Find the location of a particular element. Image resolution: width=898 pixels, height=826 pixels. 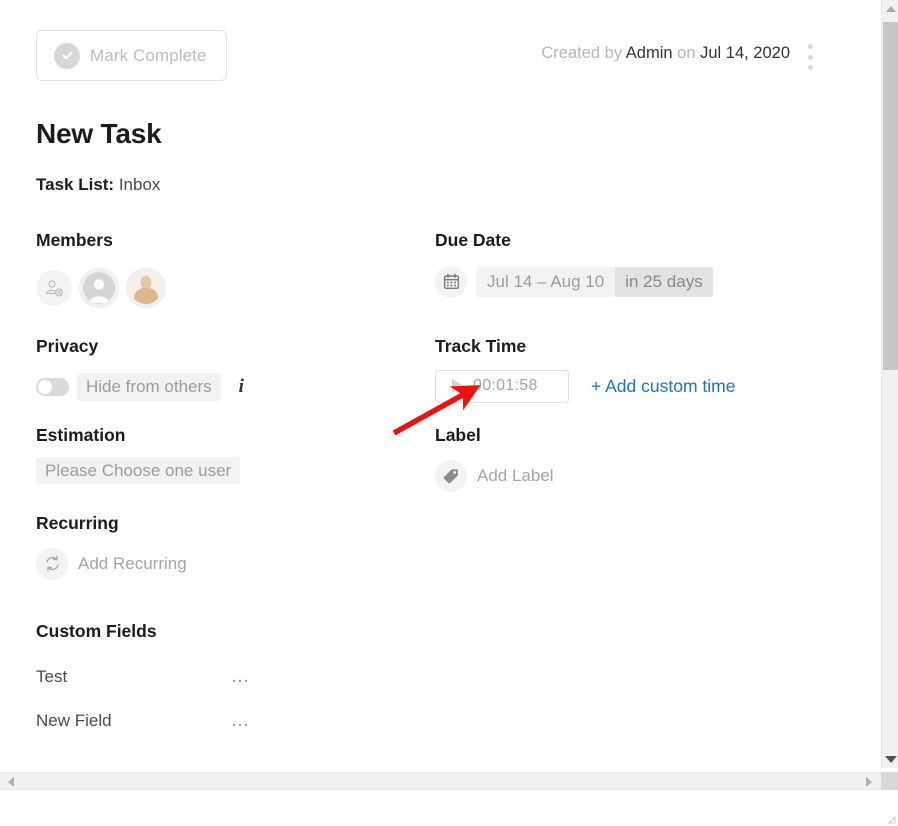

add-member-icon is located at coordinates (54, 287).